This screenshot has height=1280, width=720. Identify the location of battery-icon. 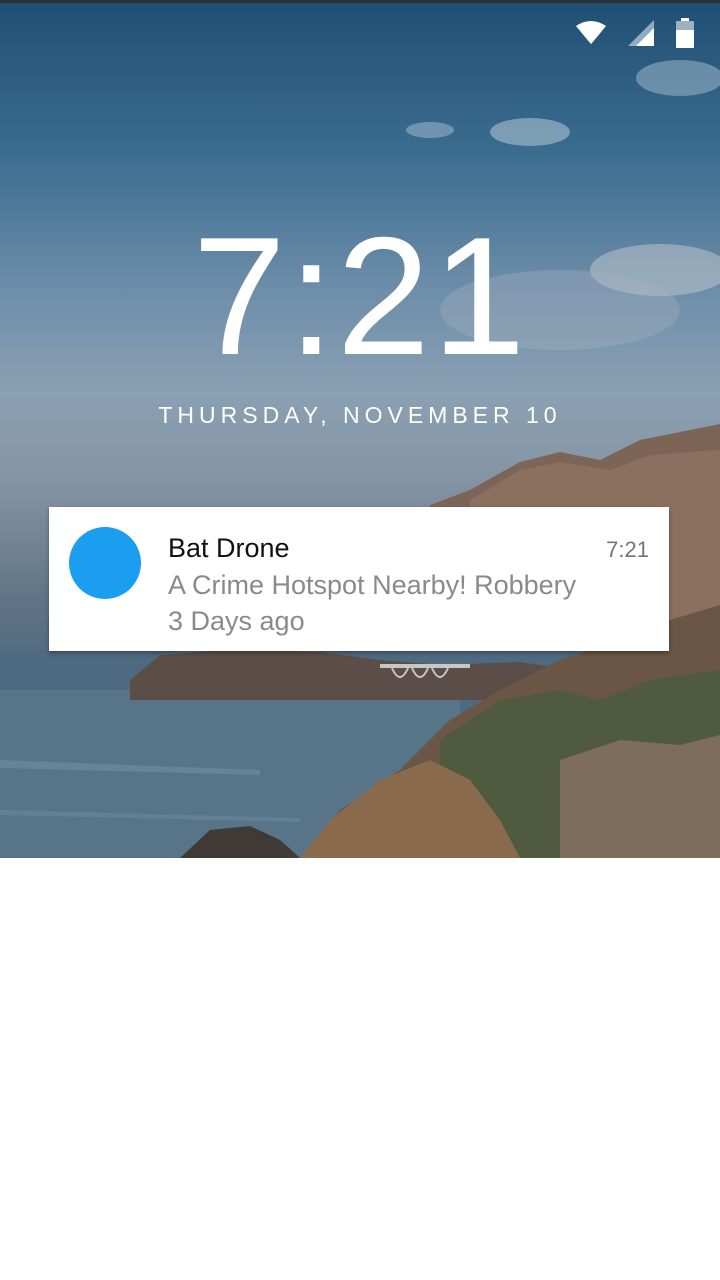
(685, 33).